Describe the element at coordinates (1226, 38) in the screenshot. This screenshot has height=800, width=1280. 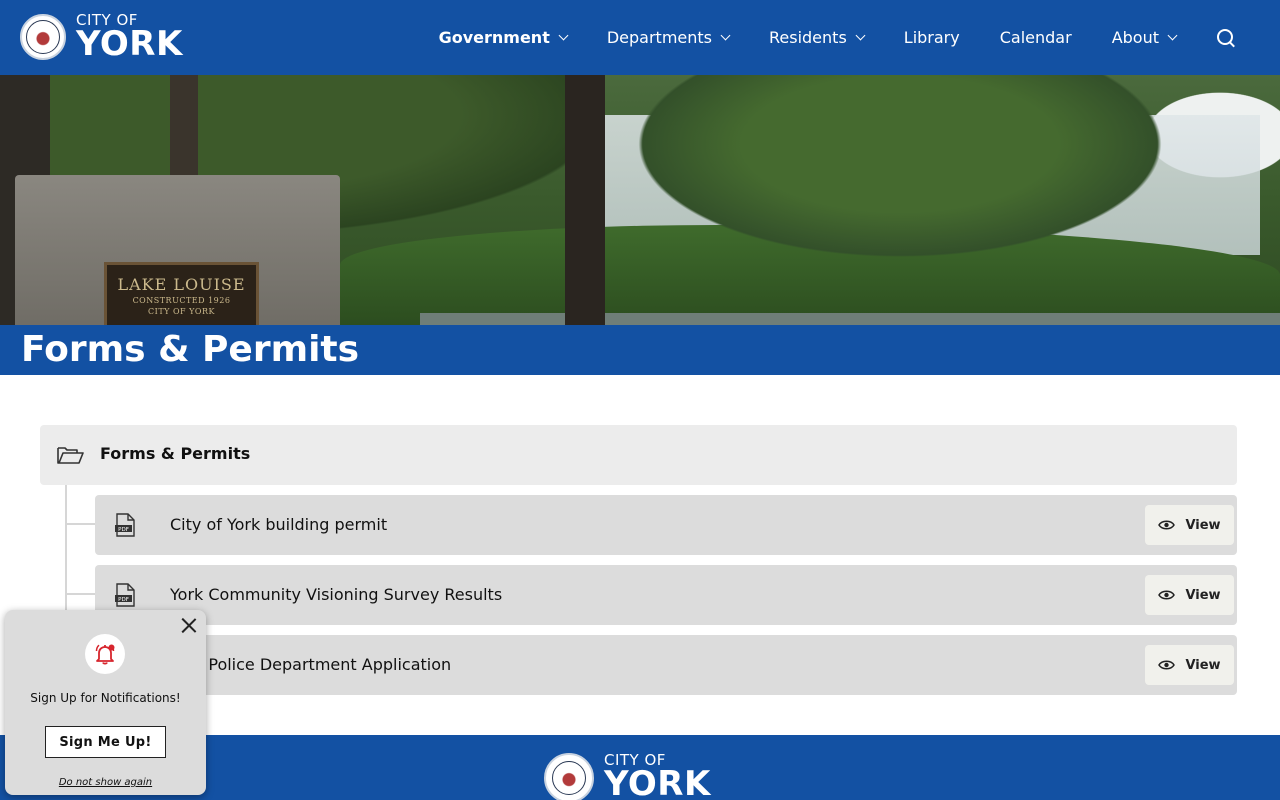
I see `search-icon` at that location.